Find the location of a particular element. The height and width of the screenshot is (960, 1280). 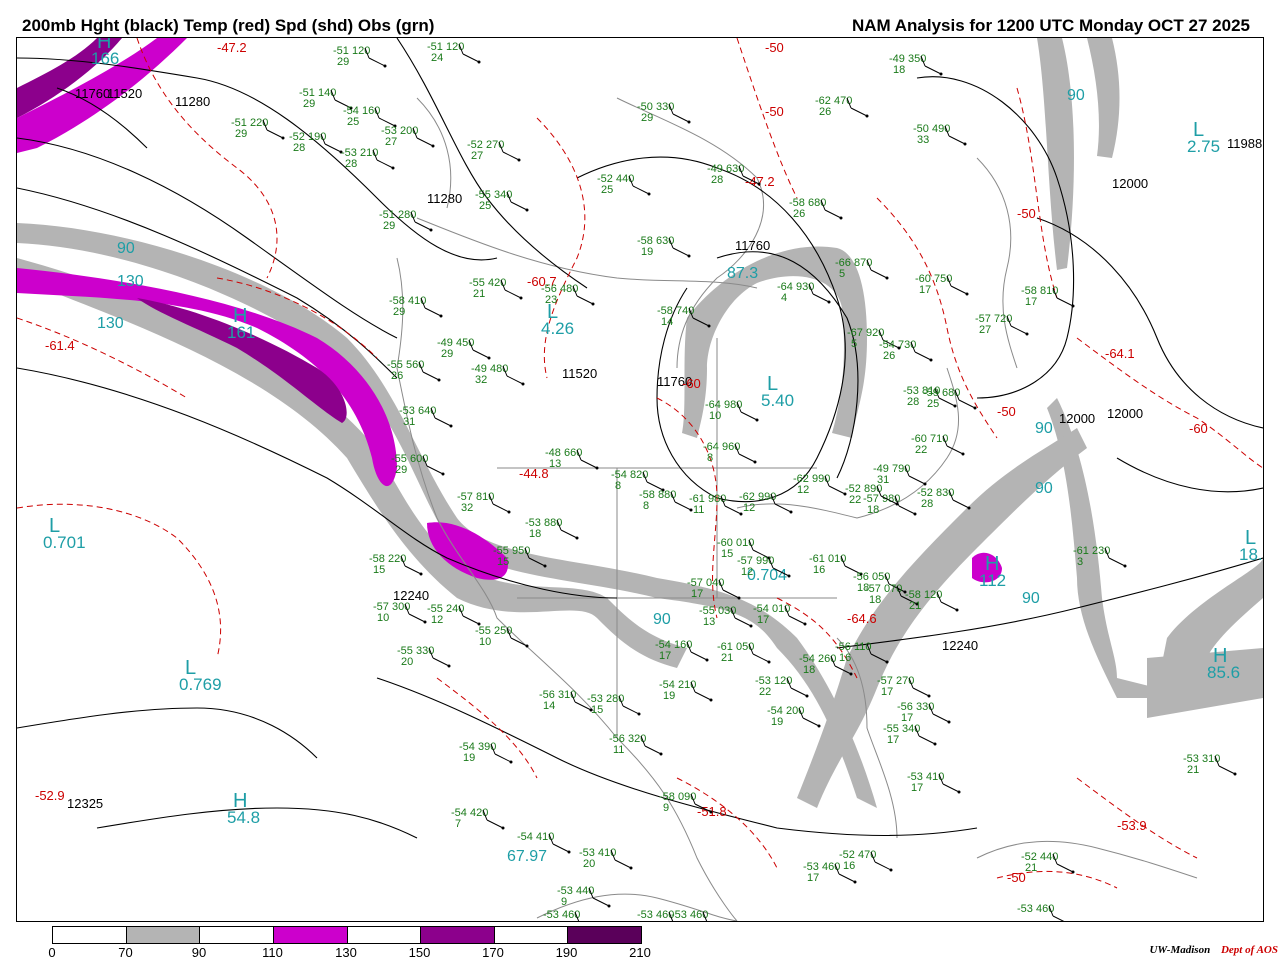

station-temp-height: -53 460 is located at coordinates (655, 915).